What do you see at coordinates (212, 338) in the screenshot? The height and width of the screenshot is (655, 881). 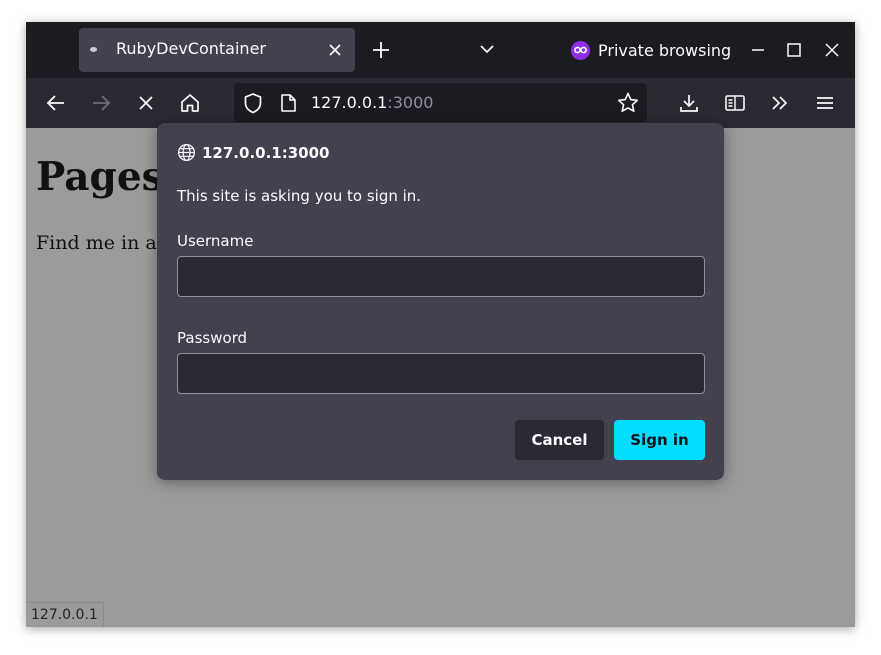 I see `password-label: Password` at bounding box center [212, 338].